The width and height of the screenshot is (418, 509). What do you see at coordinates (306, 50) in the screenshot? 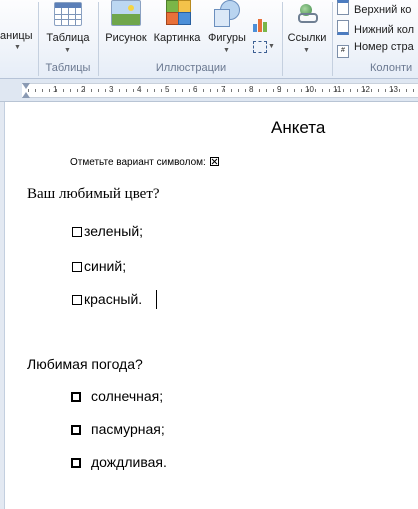
I see `links-dropdown-icon: ▼` at bounding box center [306, 50].